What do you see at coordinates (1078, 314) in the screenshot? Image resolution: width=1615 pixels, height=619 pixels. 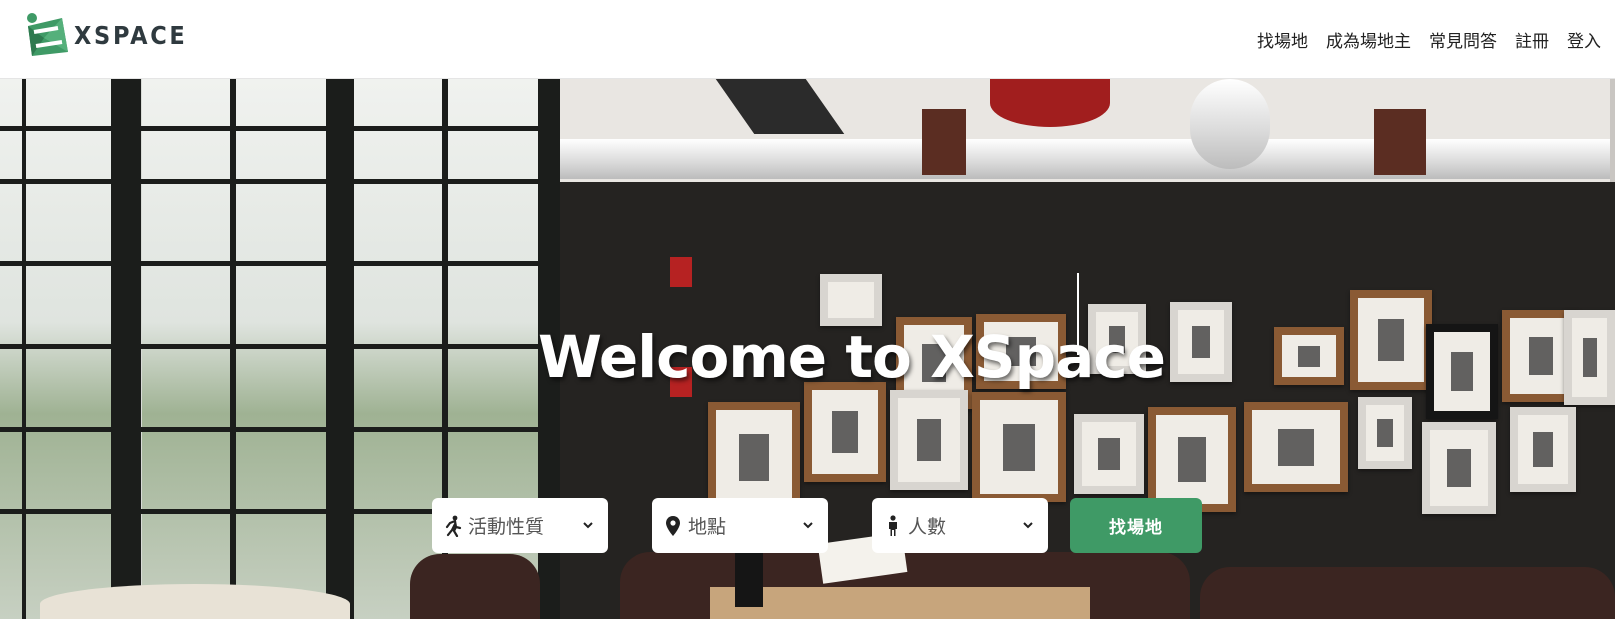 I see `text-cursor` at bounding box center [1078, 314].